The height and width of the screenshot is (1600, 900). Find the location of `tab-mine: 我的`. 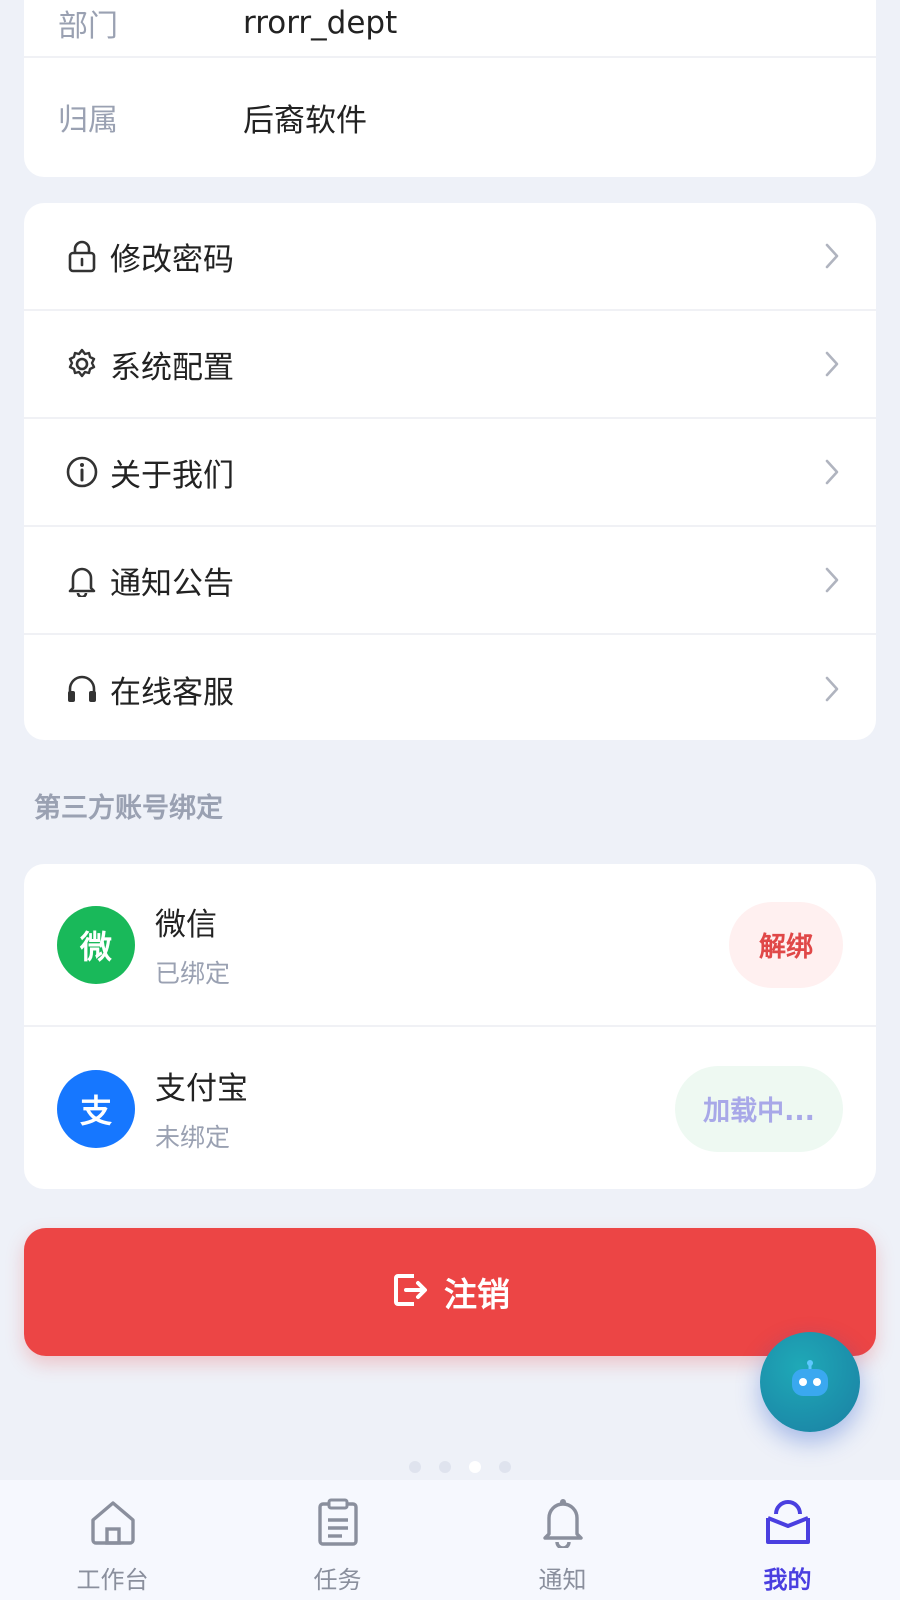

tab-mine: 我的 is located at coordinates (787, 1540).